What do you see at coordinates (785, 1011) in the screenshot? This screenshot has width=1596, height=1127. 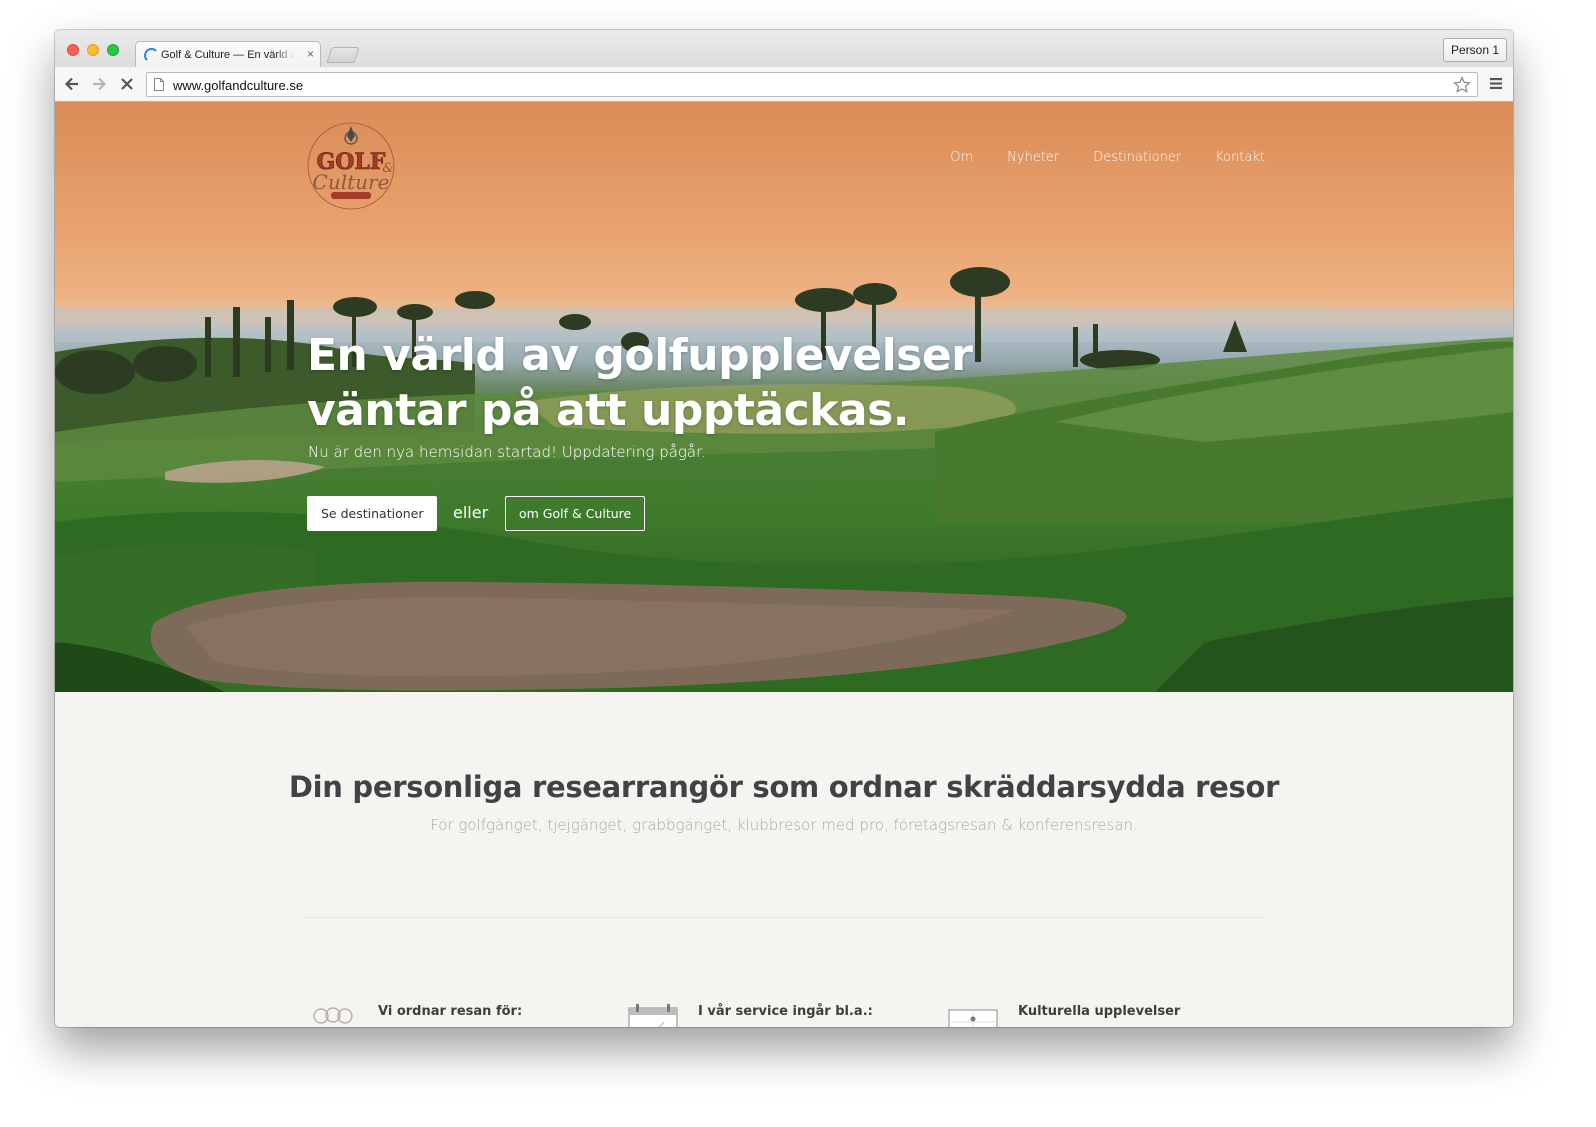 I see `feature-title: I vår service ingår bl.a.:` at bounding box center [785, 1011].